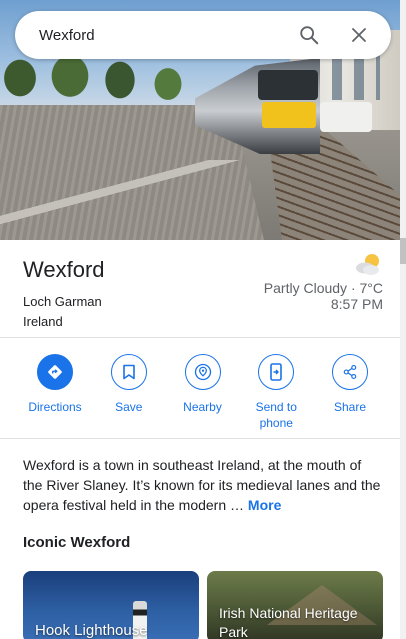 The width and height of the screenshot is (406, 639). What do you see at coordinates (128, 372) in the screenshot?
I see `bookmark-icon` at bounding box center [128, 372].